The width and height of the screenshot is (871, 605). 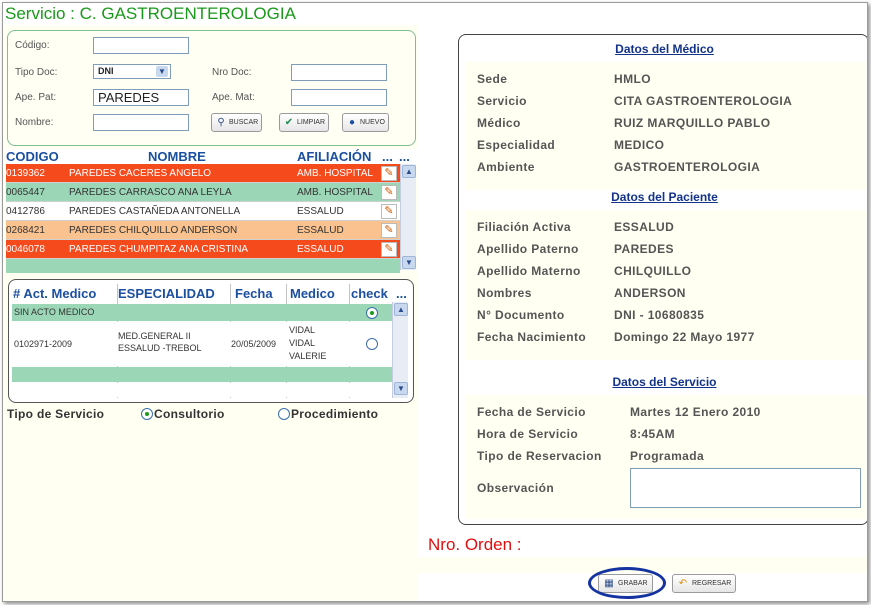 I want to click on col-act-medico: # Act. Medico, so click(x=55, y=293).